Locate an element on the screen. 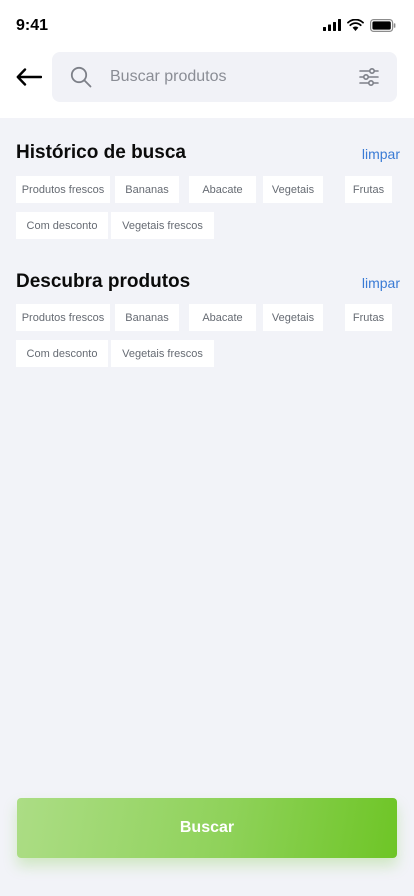  discover-chip: Abacate is located at coordinates (222, 317).